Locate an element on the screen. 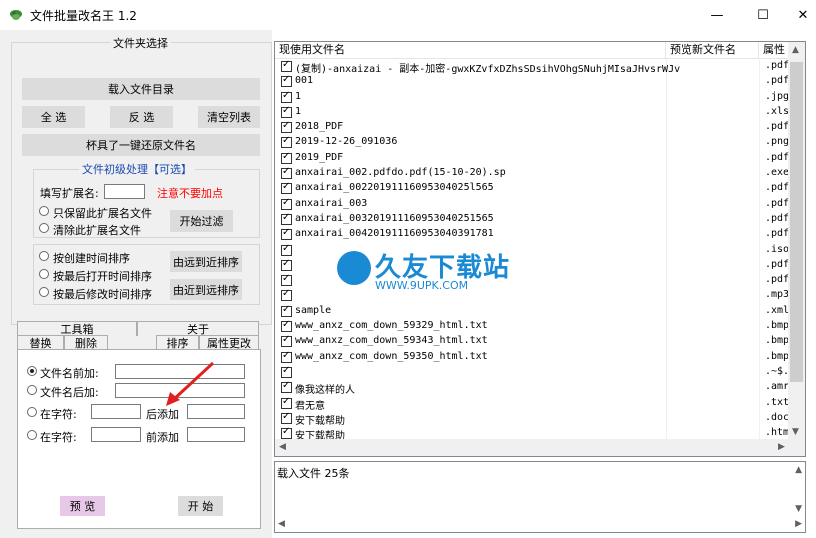 This screenshot has height=538, width=816. scroll-down-icon: ▼ is located at coordinates (795, 432).